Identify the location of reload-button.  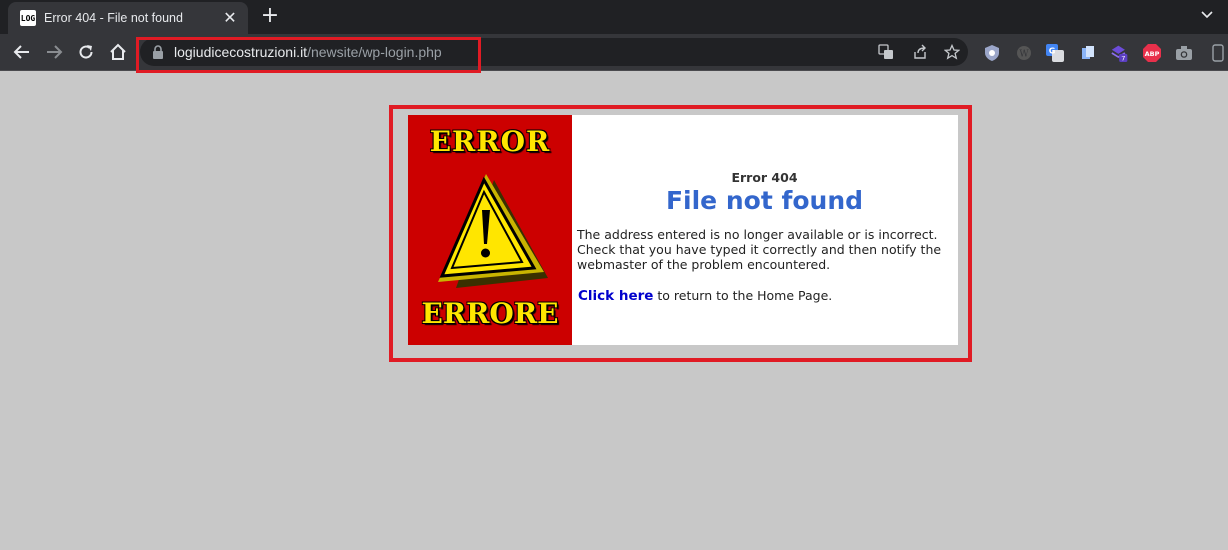
(86, 52).